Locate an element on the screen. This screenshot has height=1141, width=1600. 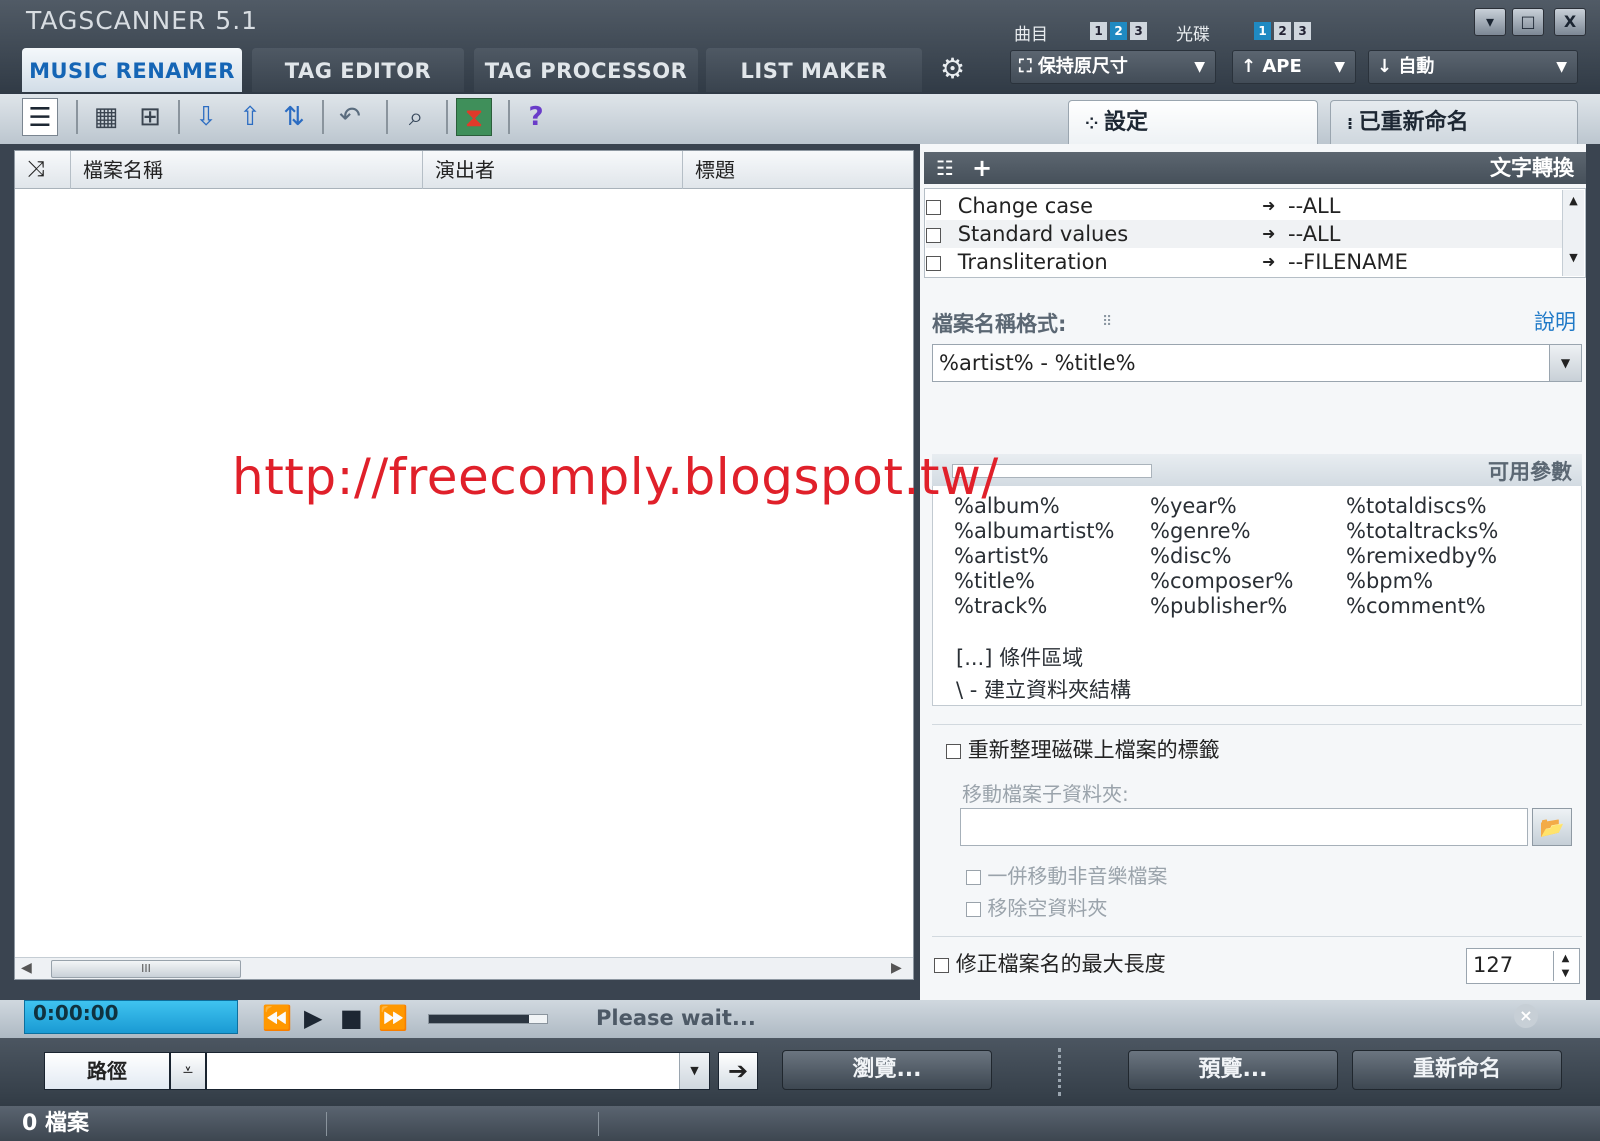
conversion-row-standard-values: Standard values ➜ --ALL is located at coordinates (1244, 234).